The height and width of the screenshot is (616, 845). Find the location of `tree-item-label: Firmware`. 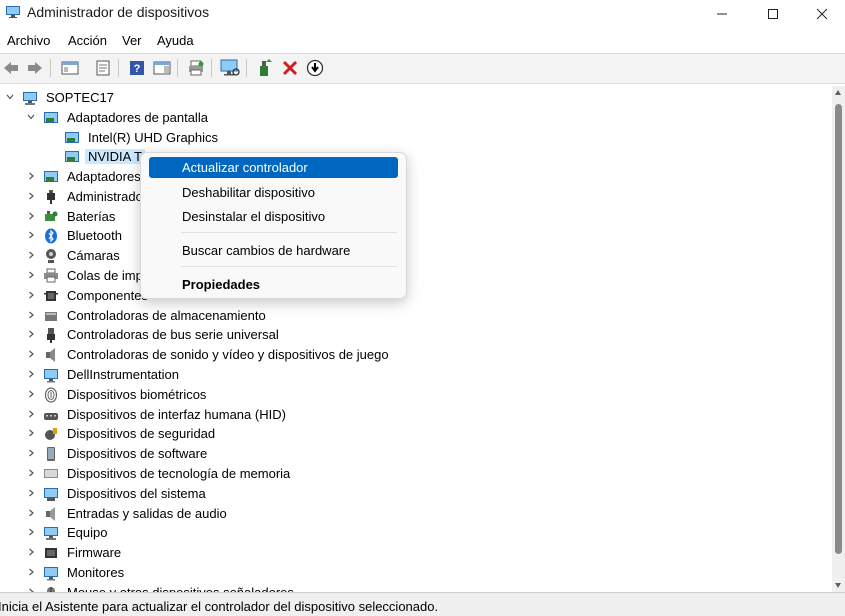

tree-item-label: Firmware is located at coordinates (94, 553).